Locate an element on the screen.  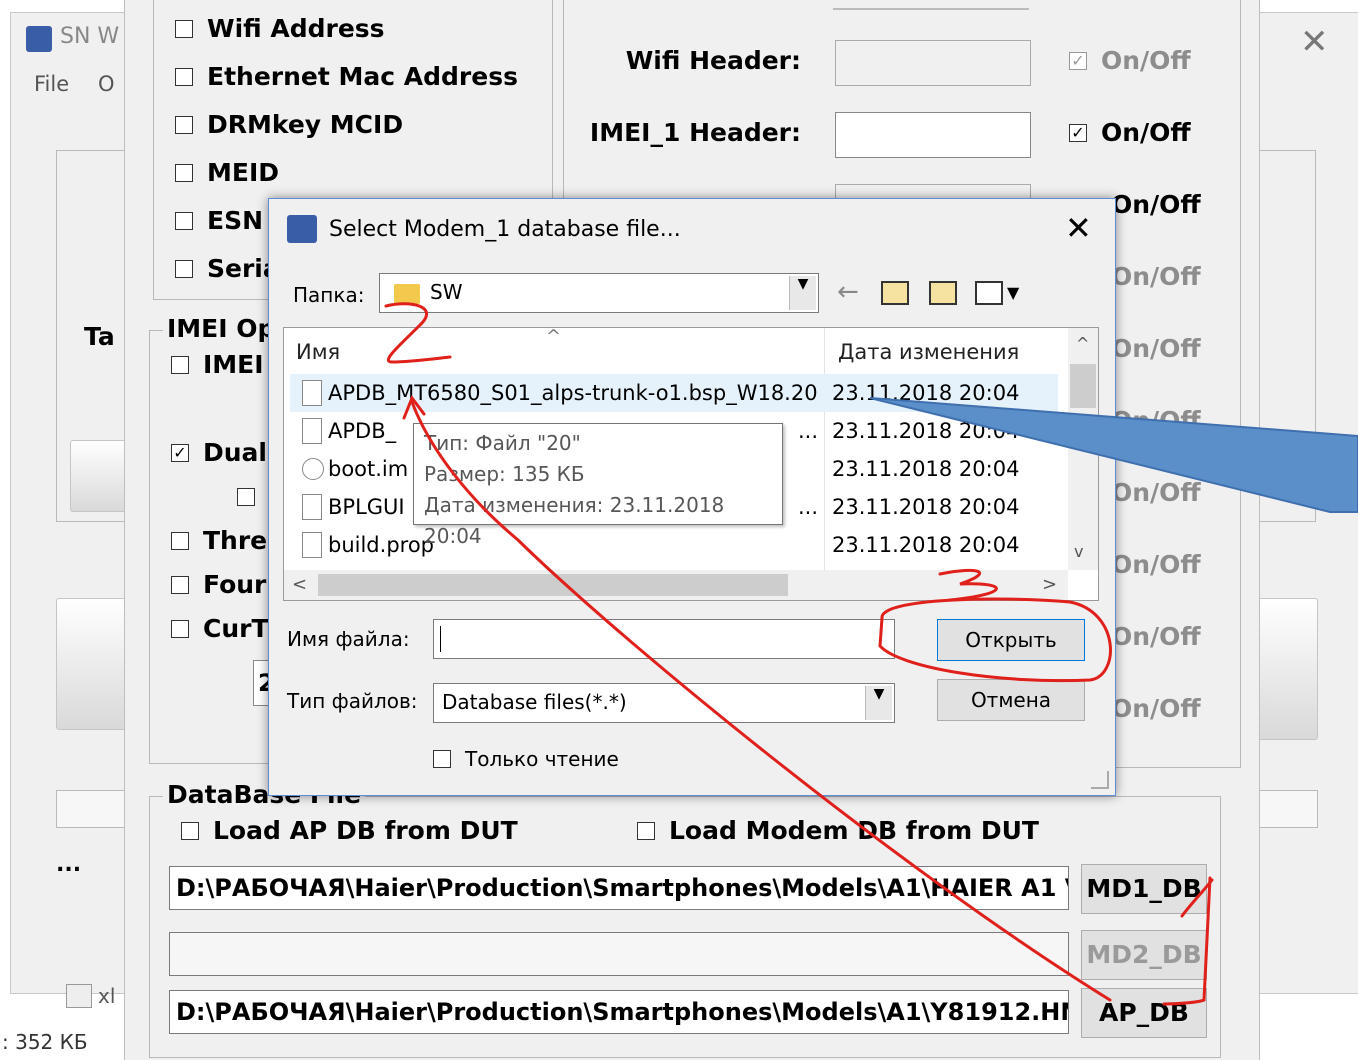
blue-callout is located at coordinates (1113, 455).